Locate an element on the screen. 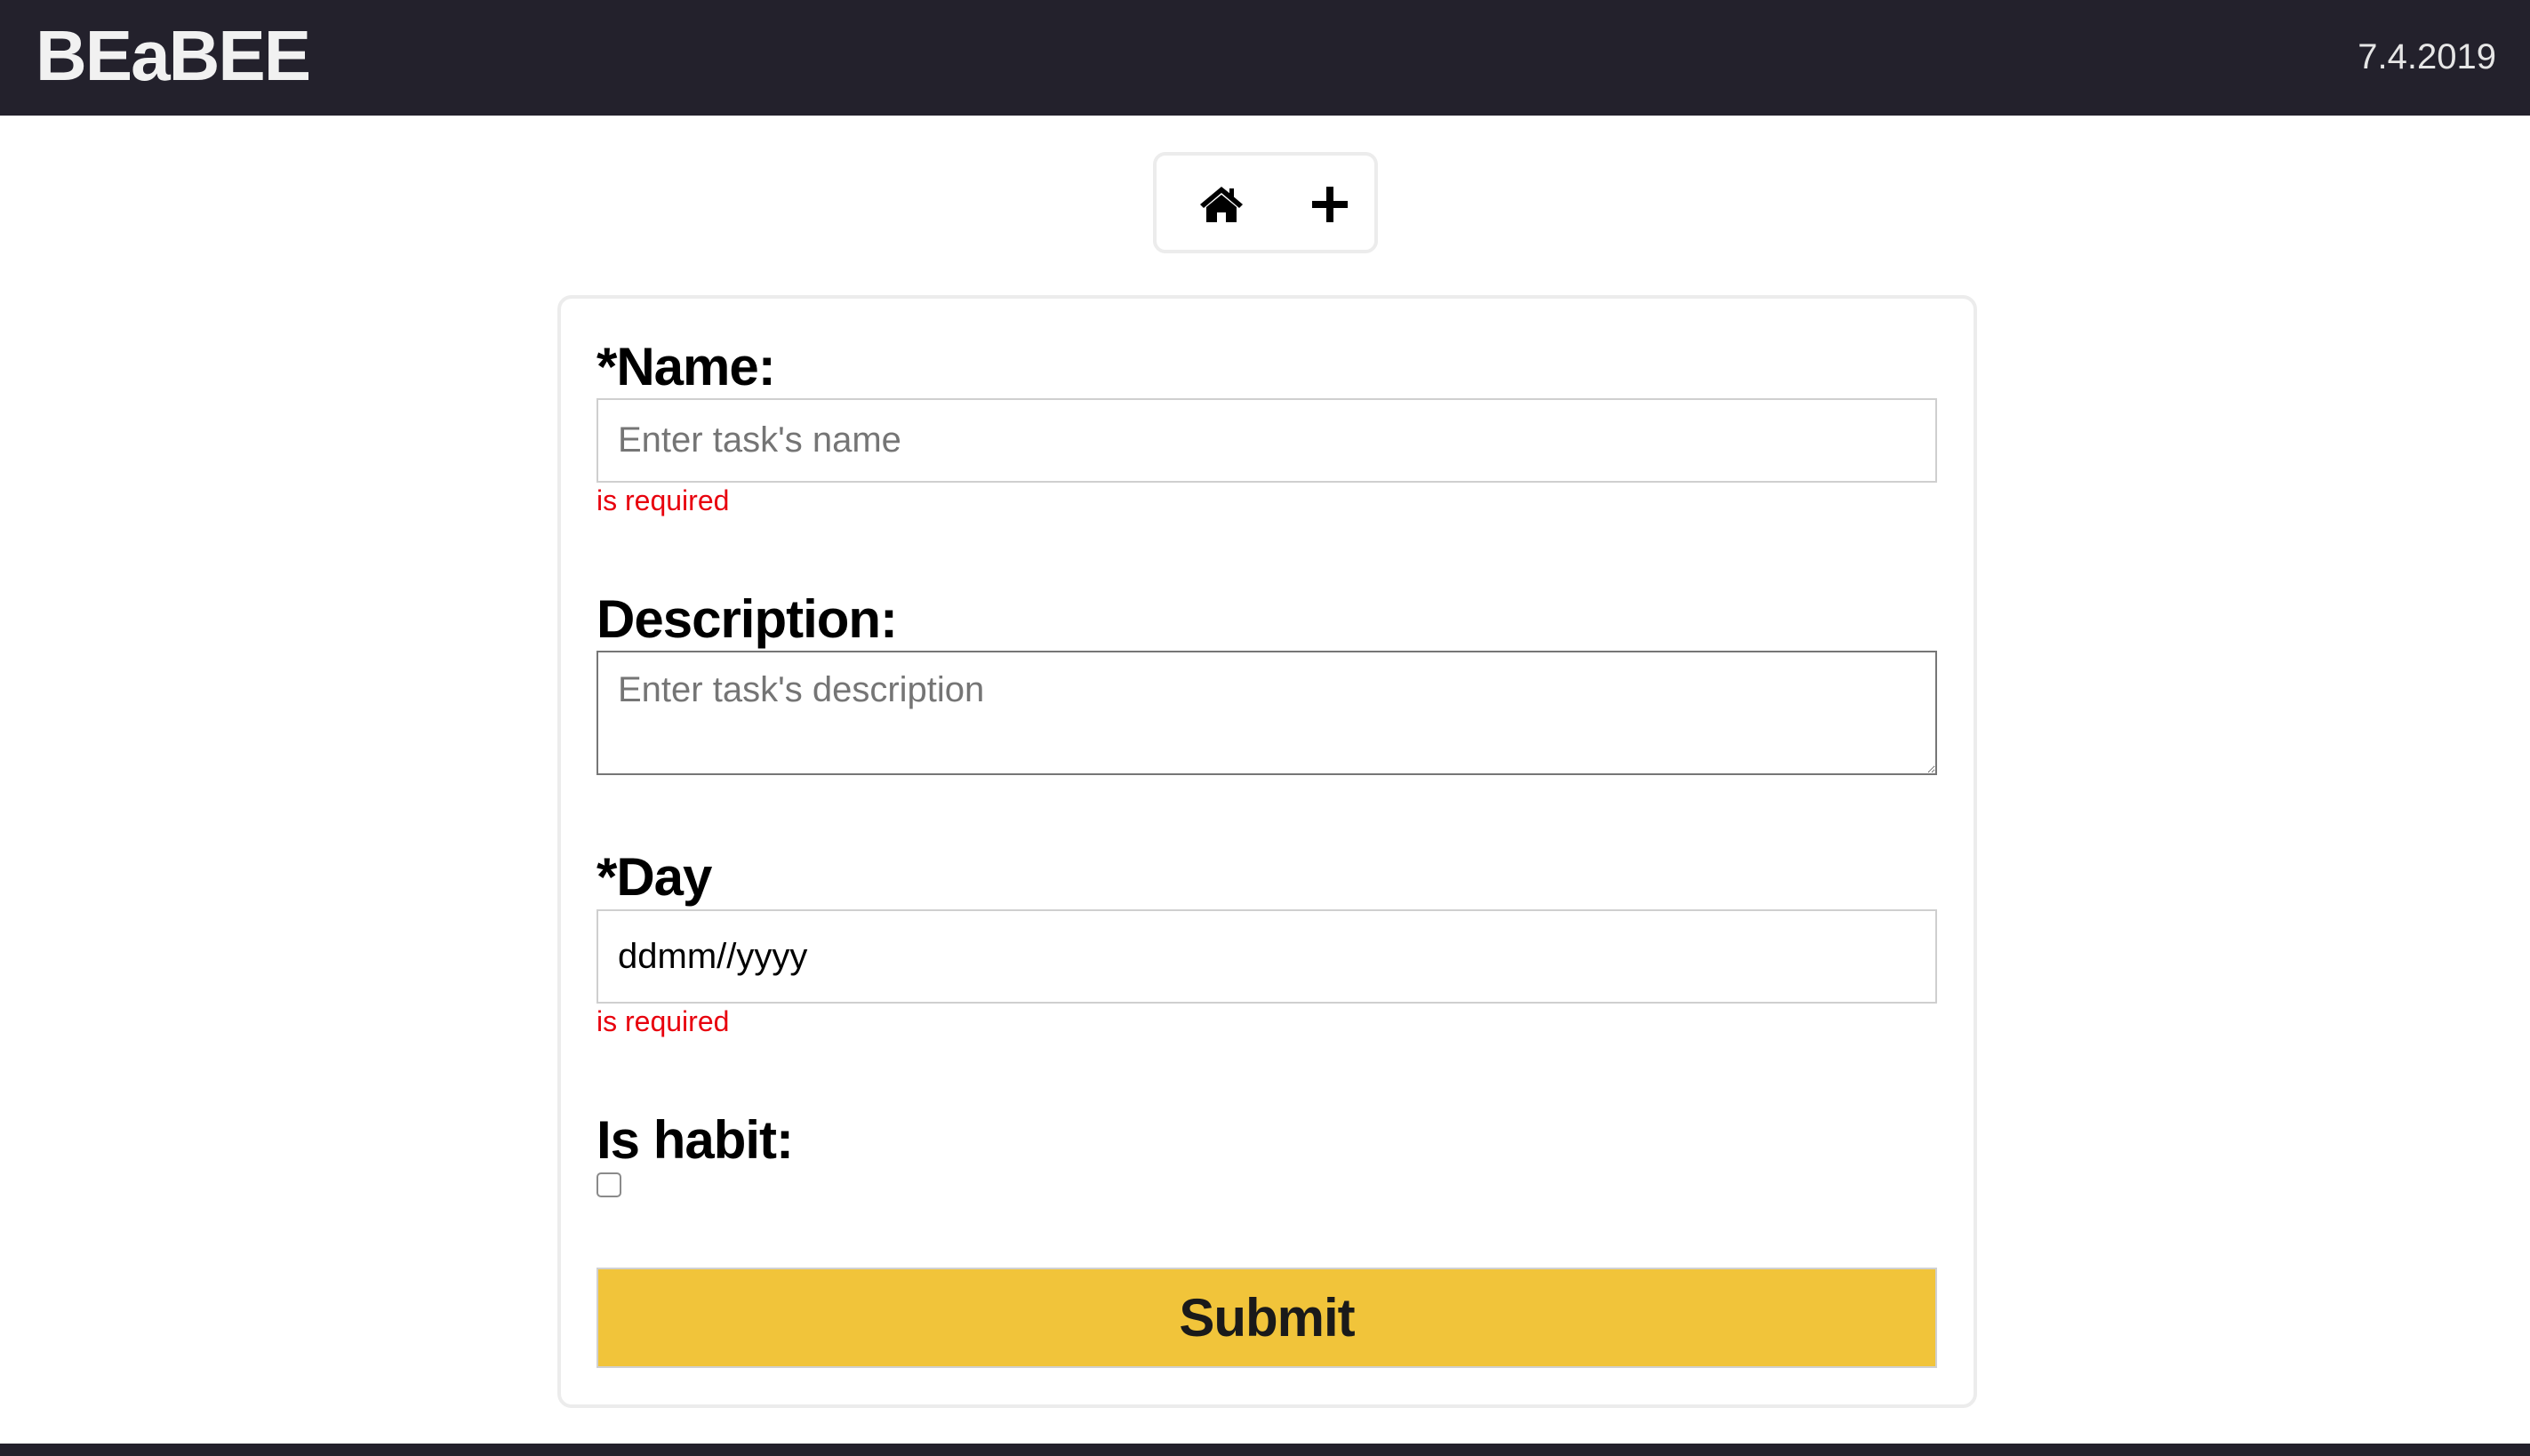  current-date: 7.4.2019 is located at coordinates (2427, 56).